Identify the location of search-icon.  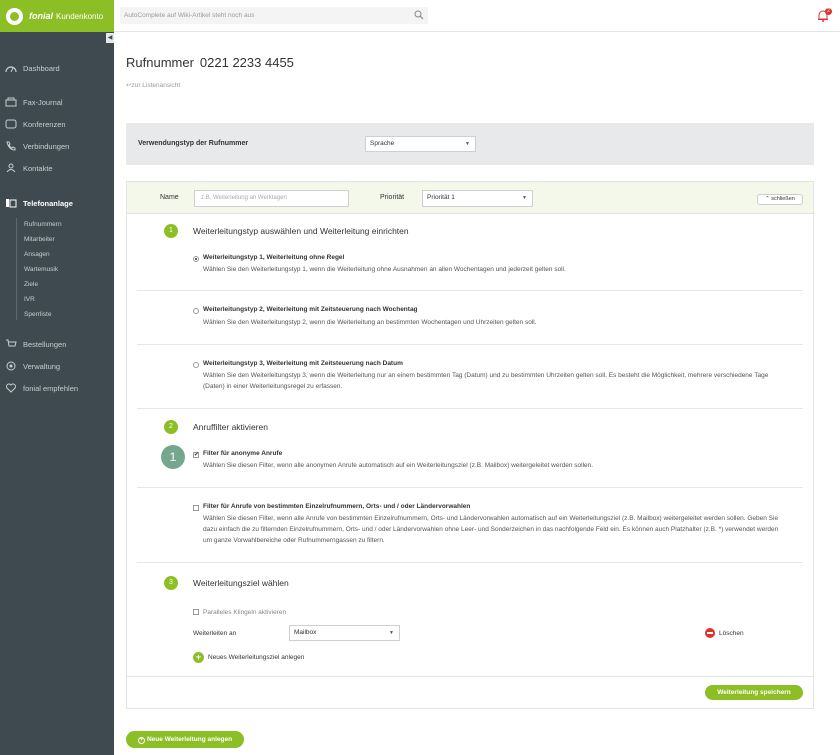
(419, 15).